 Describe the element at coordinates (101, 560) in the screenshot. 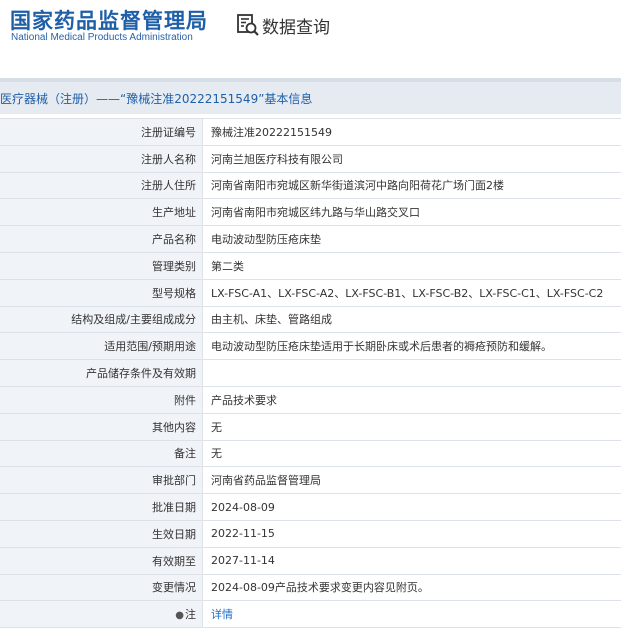

I see `row-label: 有效期至` at that location.